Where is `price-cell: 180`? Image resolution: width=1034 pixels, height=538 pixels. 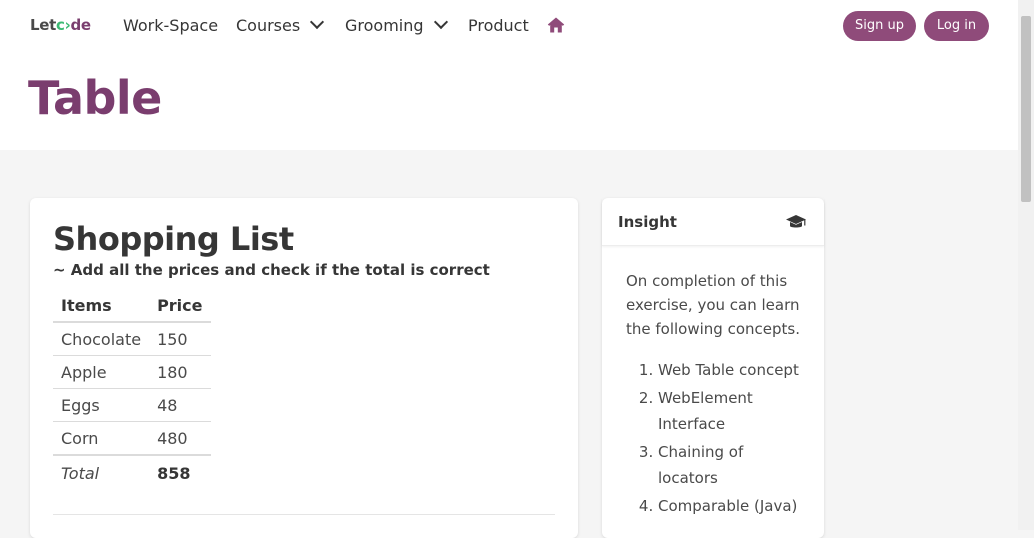 price-cell: 180 is located at coordinates (180, 372).